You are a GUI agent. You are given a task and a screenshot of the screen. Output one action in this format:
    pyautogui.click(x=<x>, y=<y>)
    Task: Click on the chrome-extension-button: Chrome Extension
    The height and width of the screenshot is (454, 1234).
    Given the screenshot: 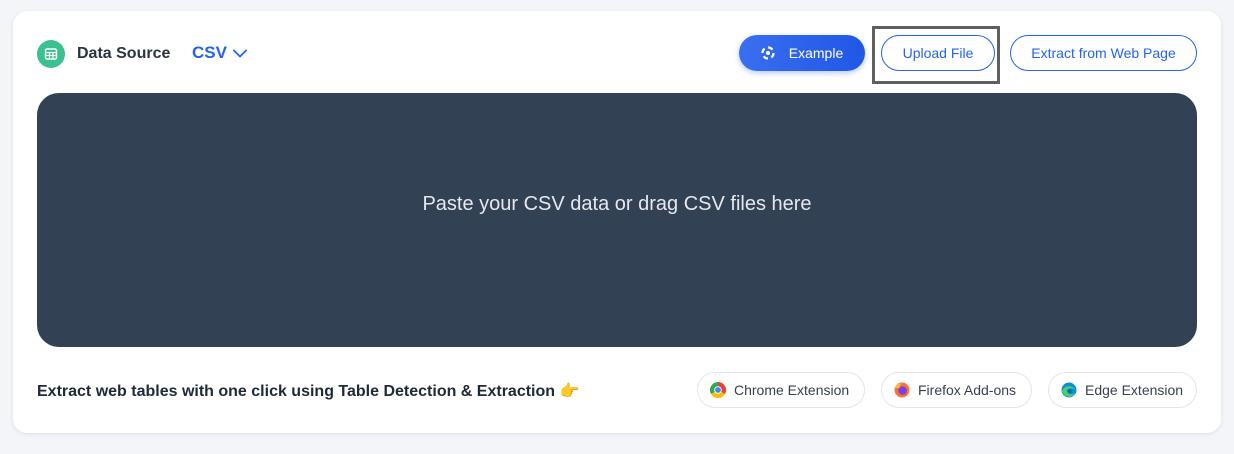 What is the action you would take?
    pyautogui.click(x=781, y=390)
    